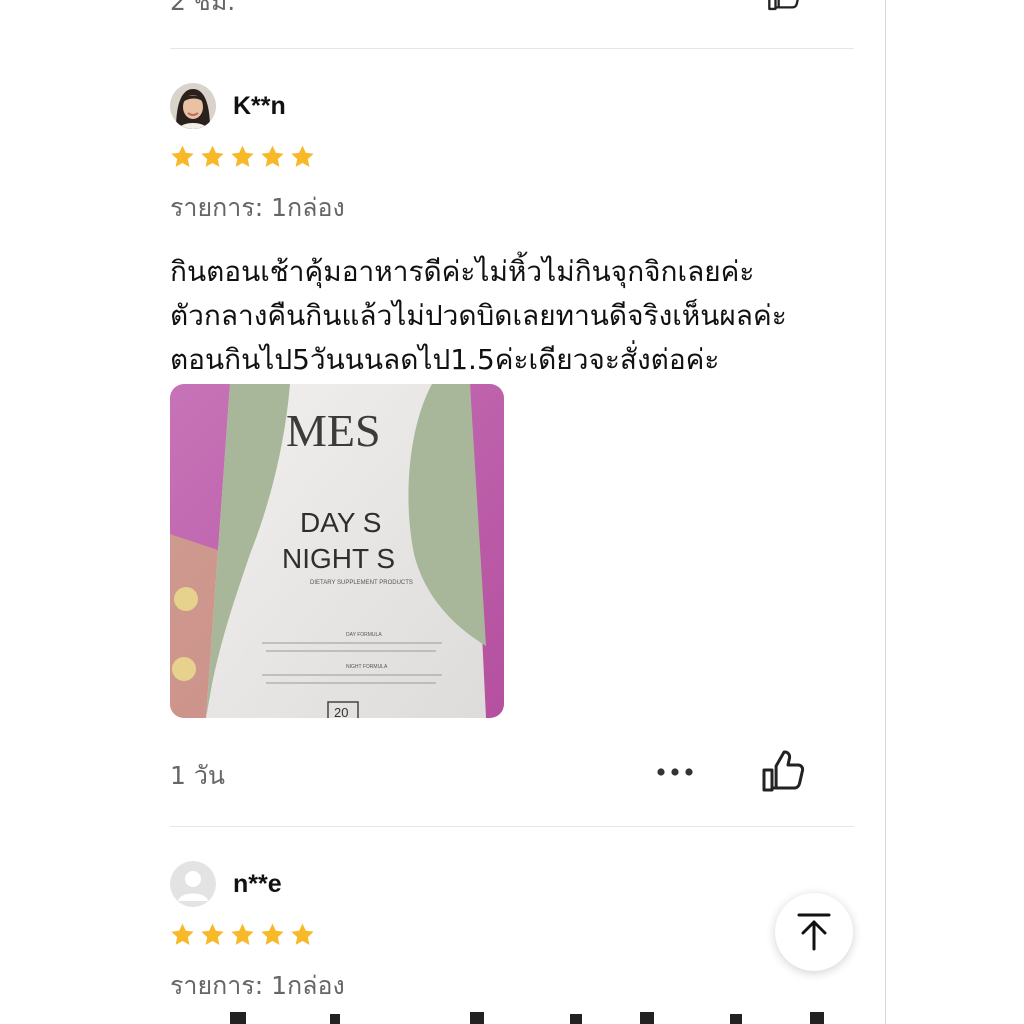 The height and width of the screenshot is (1024, 1024). What do you see at coordinates (338, 558) in the screenshot?
I see `product-line-2: NIGHT S` at bounding box center [338, 558].